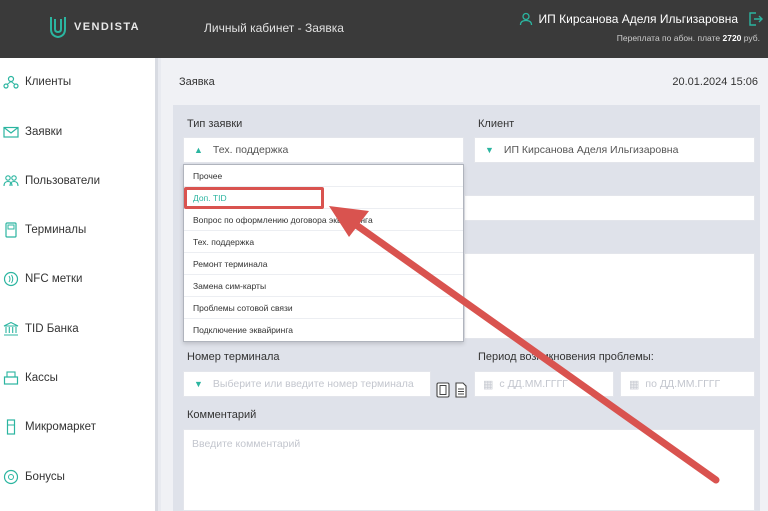  What do you see at coordinates (755, 19) in the screenshot?
I see `logout-icon` at bounding box center [755, 19].